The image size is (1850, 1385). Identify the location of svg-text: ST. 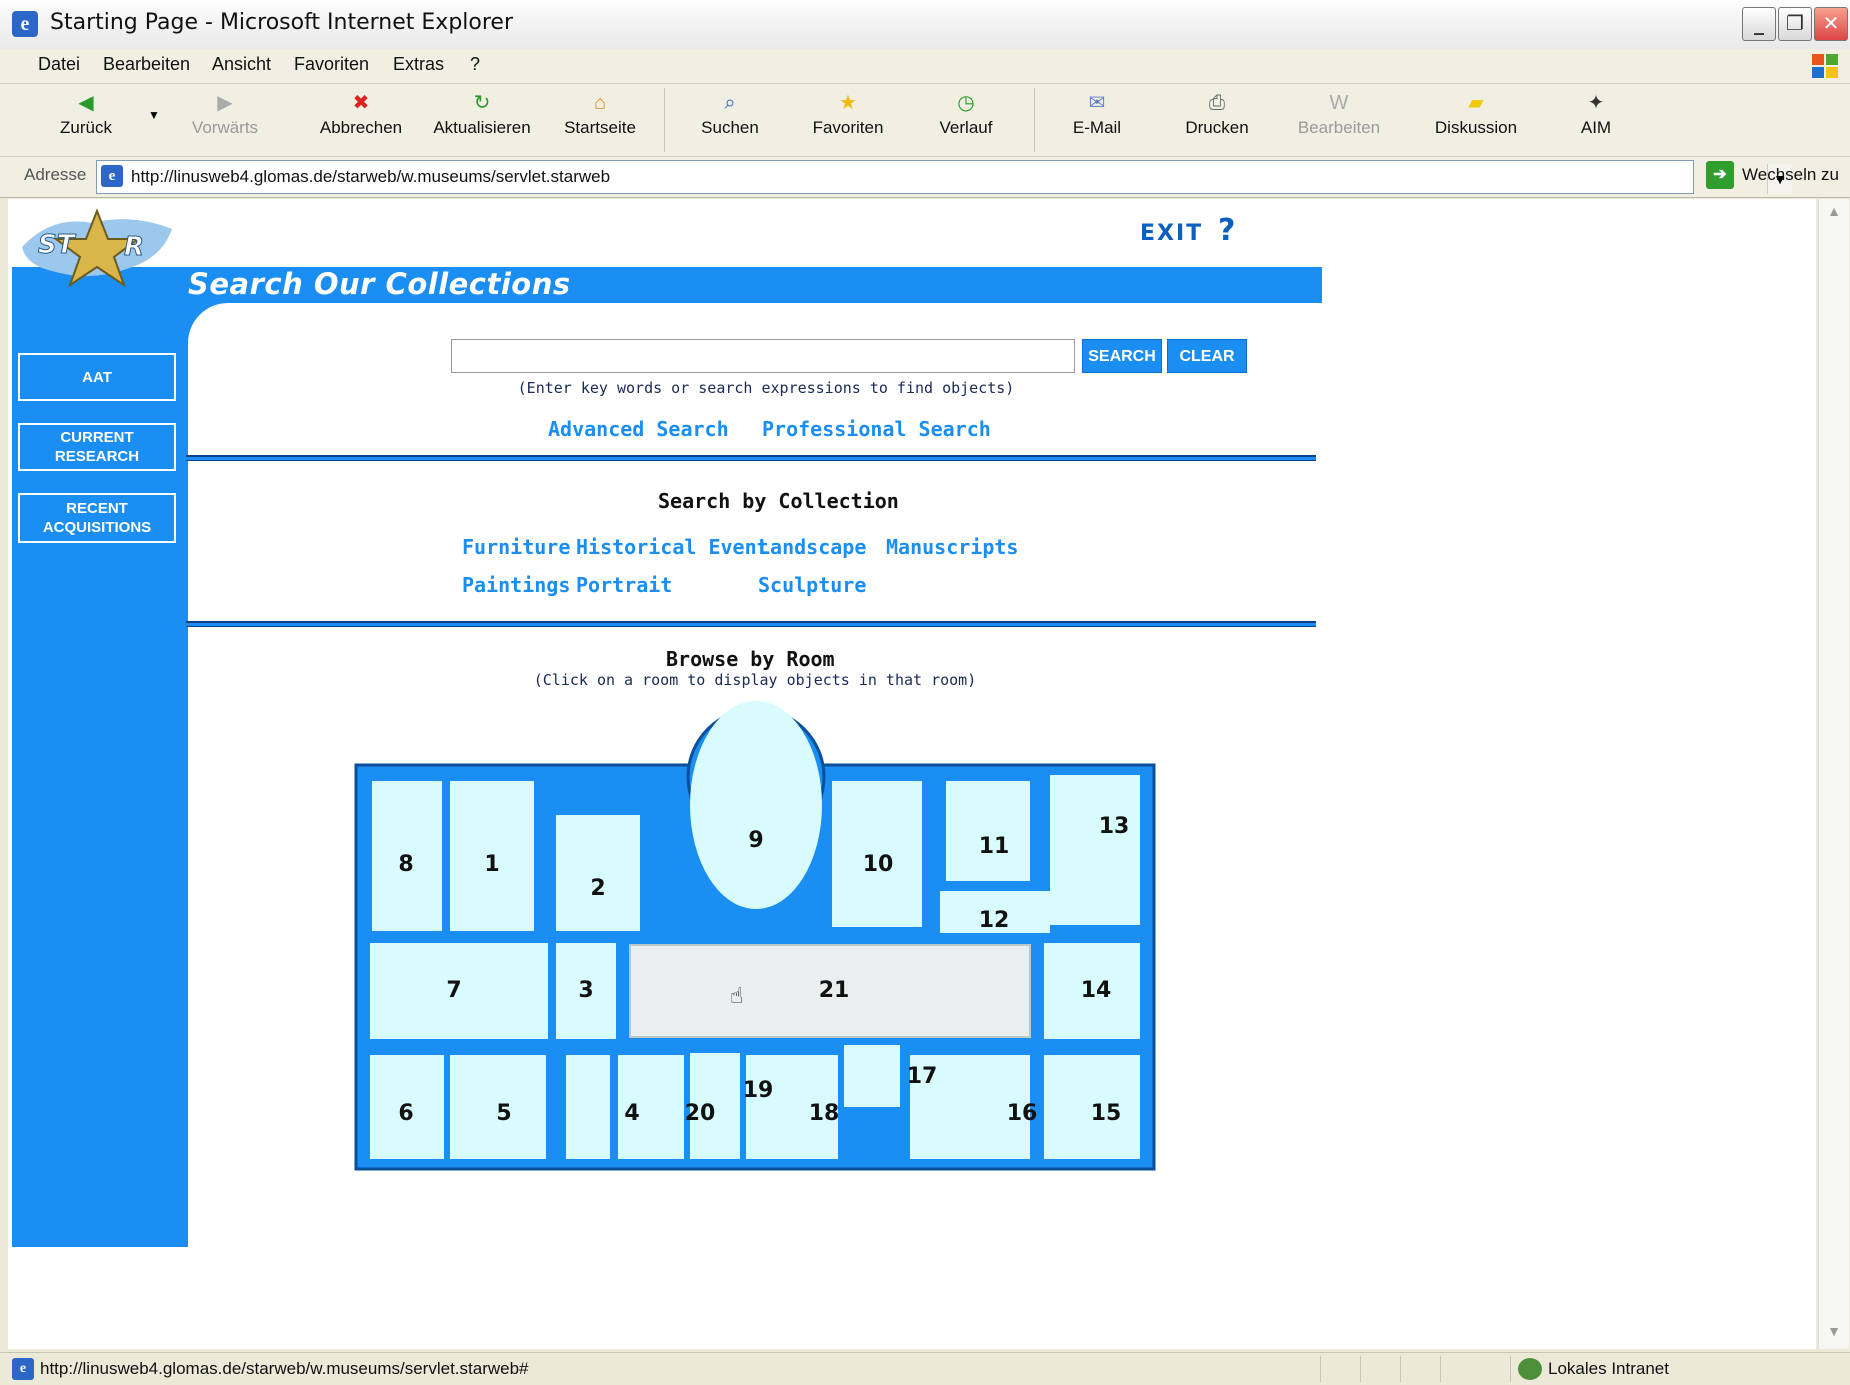
(57, 245).